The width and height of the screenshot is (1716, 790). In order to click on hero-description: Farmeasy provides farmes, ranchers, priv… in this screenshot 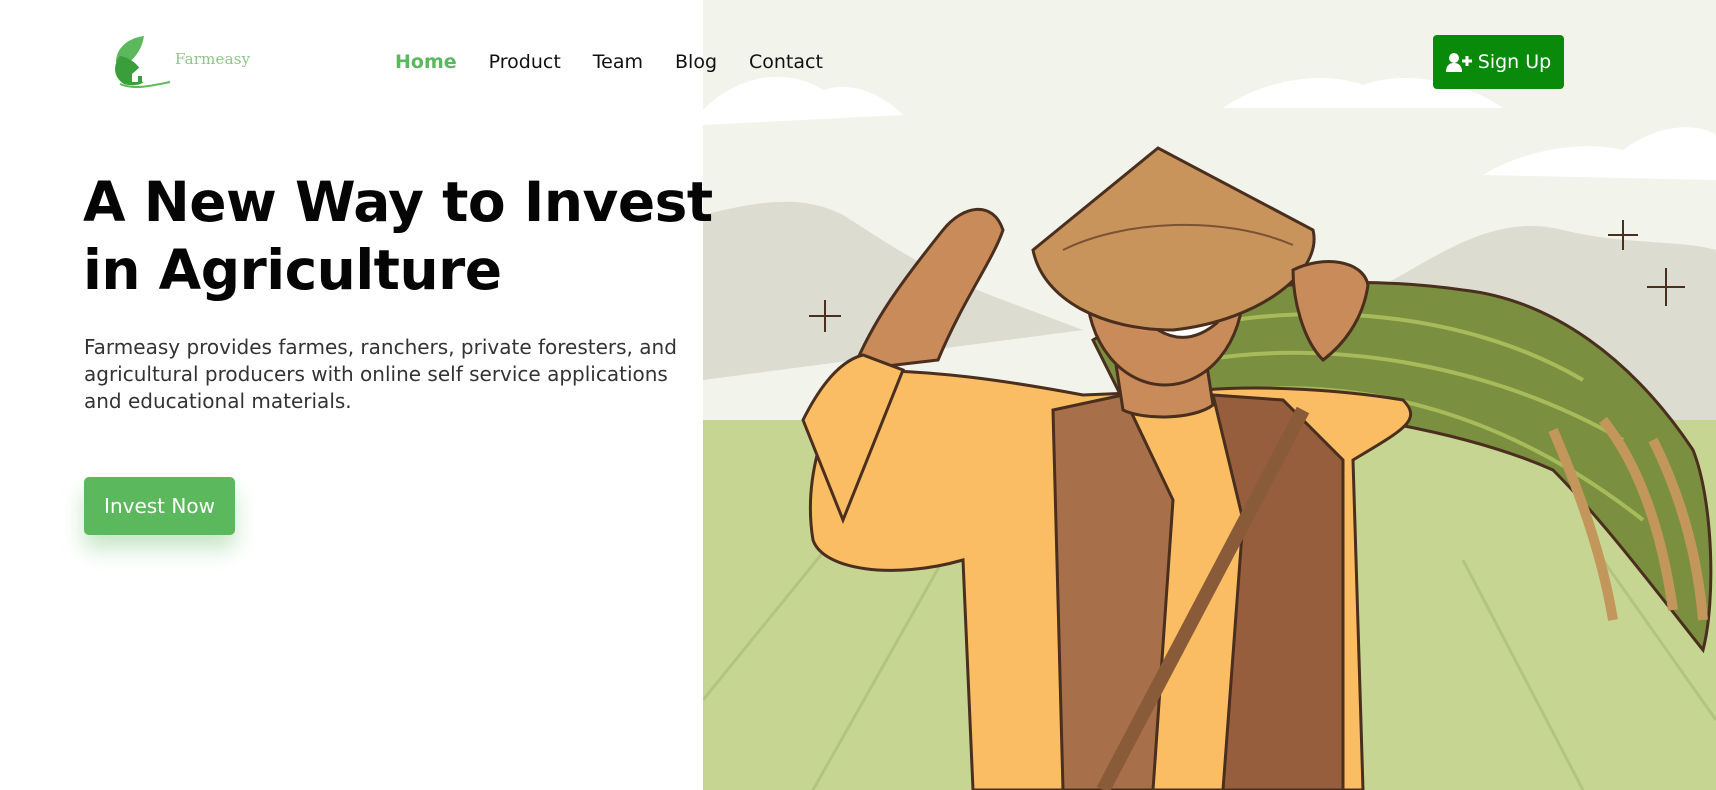, I will do `click(380, 374)`.